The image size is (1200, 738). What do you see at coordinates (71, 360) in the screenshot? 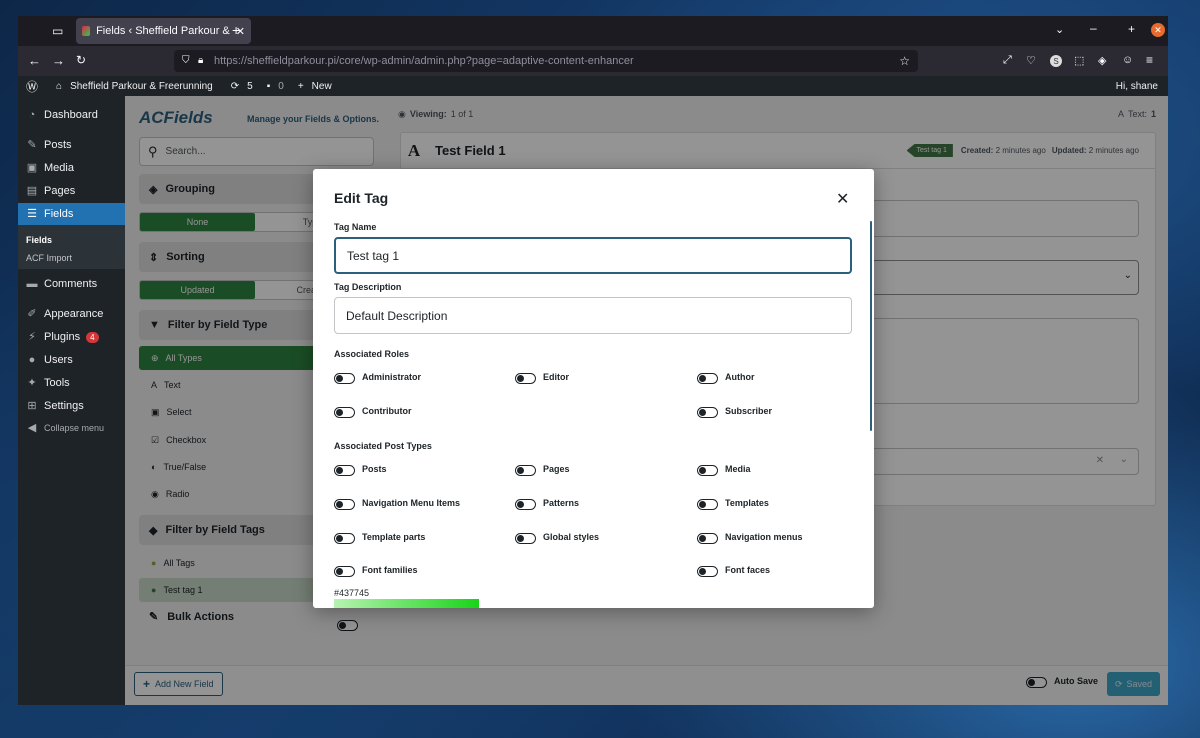
I see `sidebar-item-users: ● Users` at bounding box center [71, 360].